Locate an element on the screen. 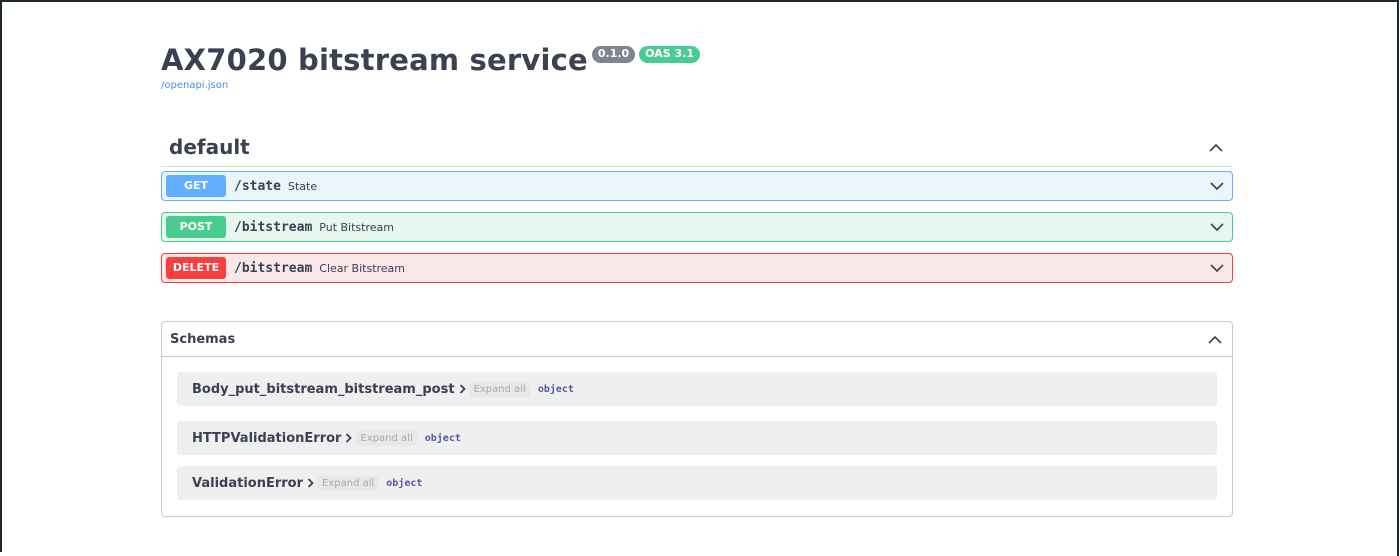  method-badge-delete: DELETE is located at coordinates (196, 268).